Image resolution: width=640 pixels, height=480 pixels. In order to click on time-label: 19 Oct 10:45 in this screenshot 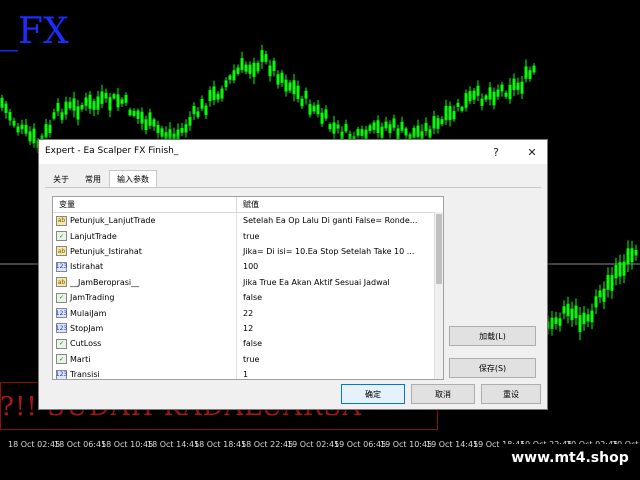, I will do `click(406, 444)`.